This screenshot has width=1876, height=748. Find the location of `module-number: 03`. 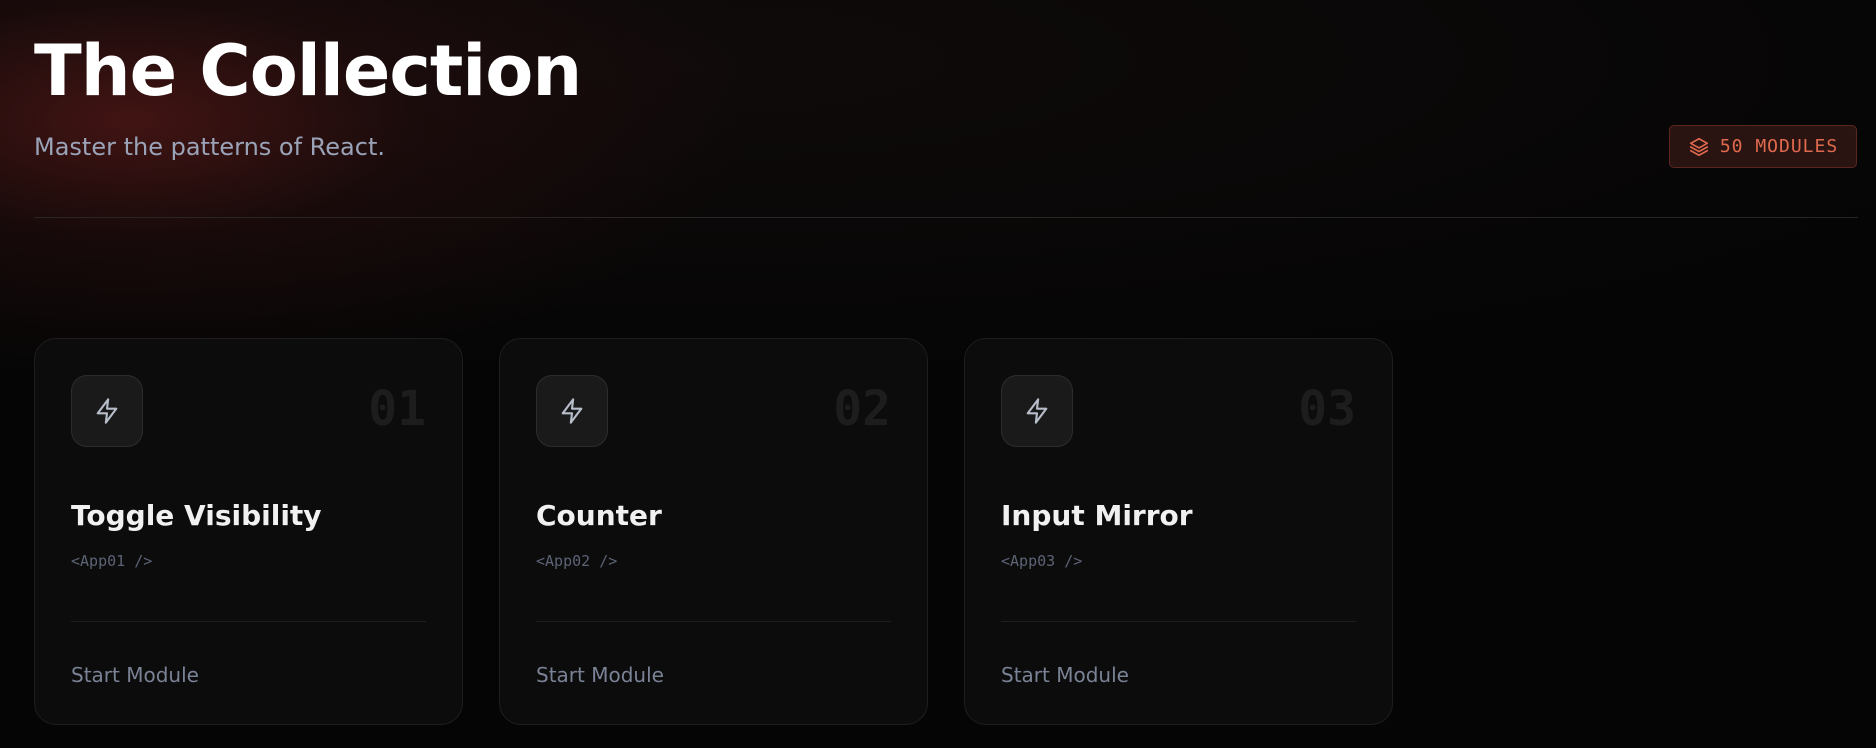

module-number: 03 is located at coordinates (1327, 409).